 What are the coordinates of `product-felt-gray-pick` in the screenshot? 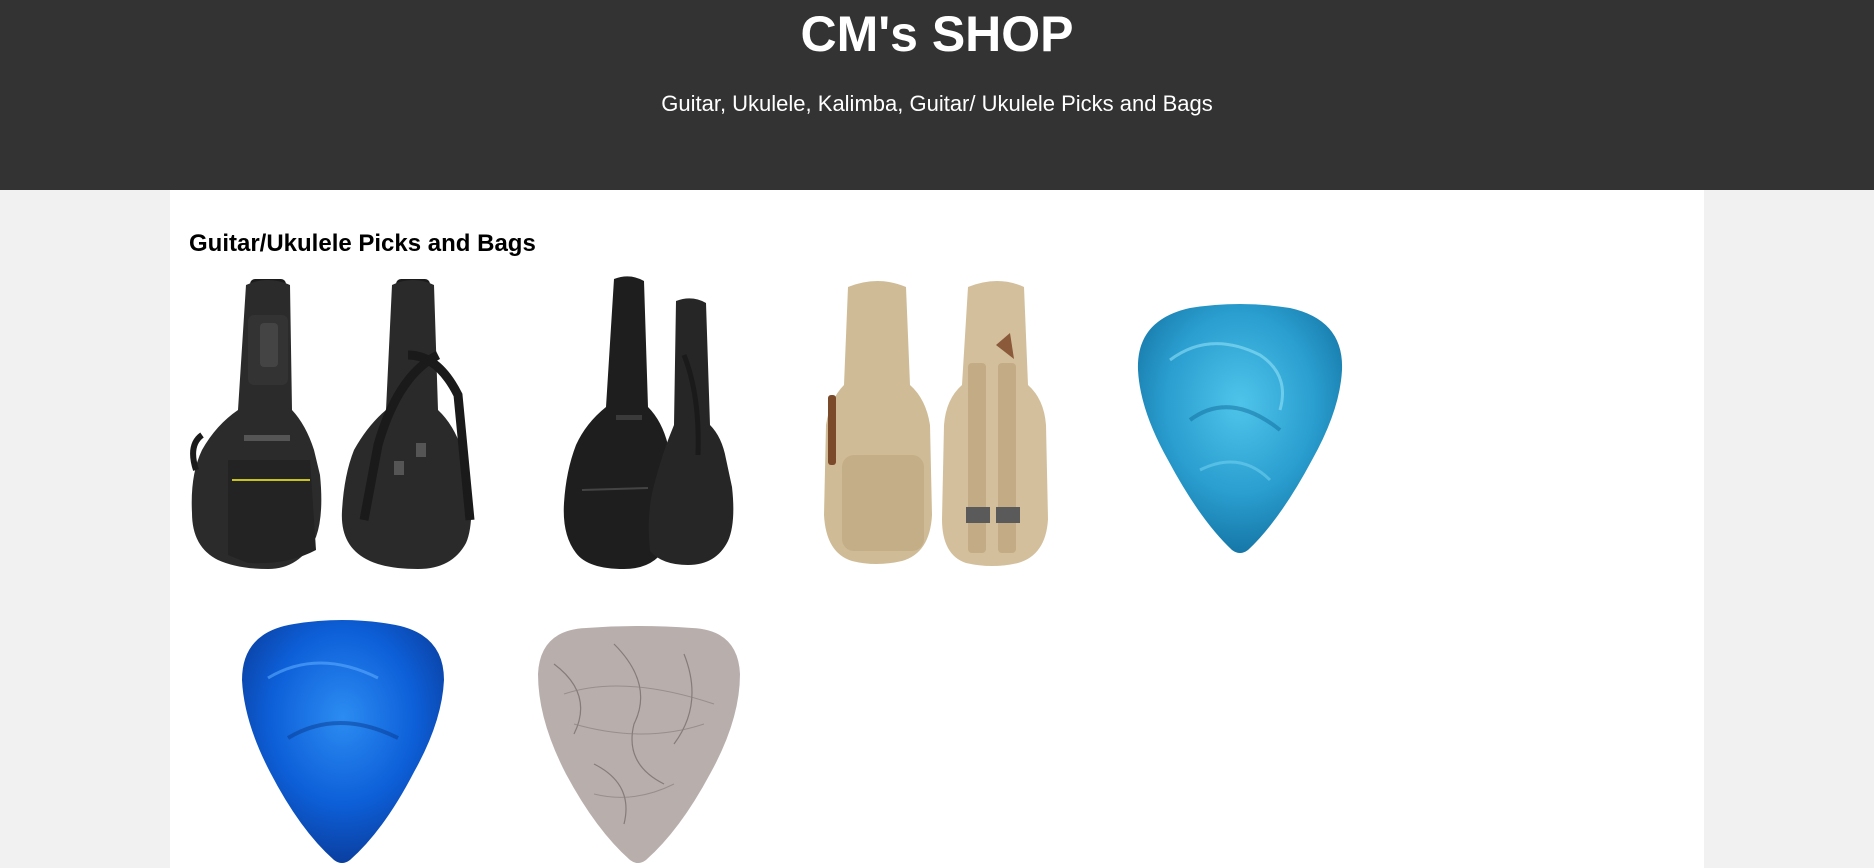 It's located at (639, 745).